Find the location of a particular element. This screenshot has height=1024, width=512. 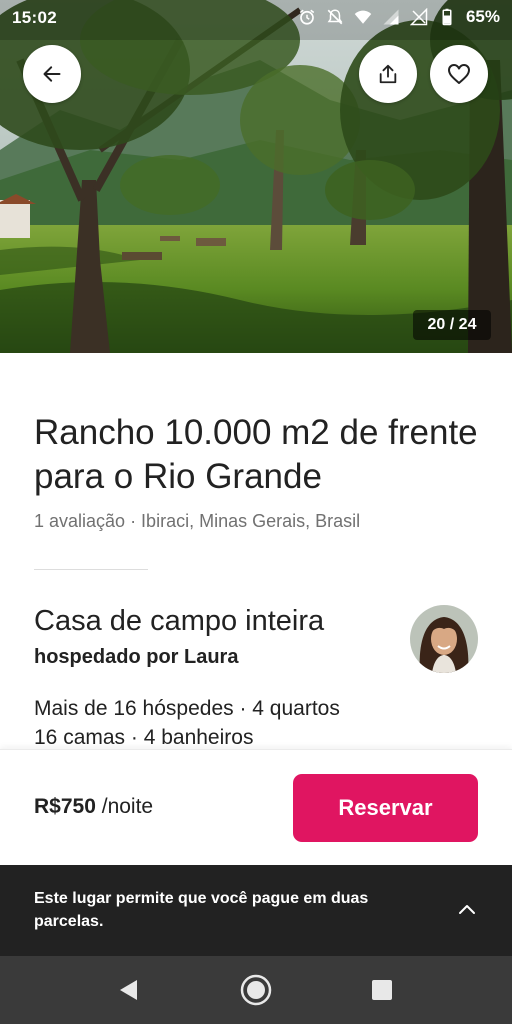

price-unit: /noite is located at coordinates (127, 806).